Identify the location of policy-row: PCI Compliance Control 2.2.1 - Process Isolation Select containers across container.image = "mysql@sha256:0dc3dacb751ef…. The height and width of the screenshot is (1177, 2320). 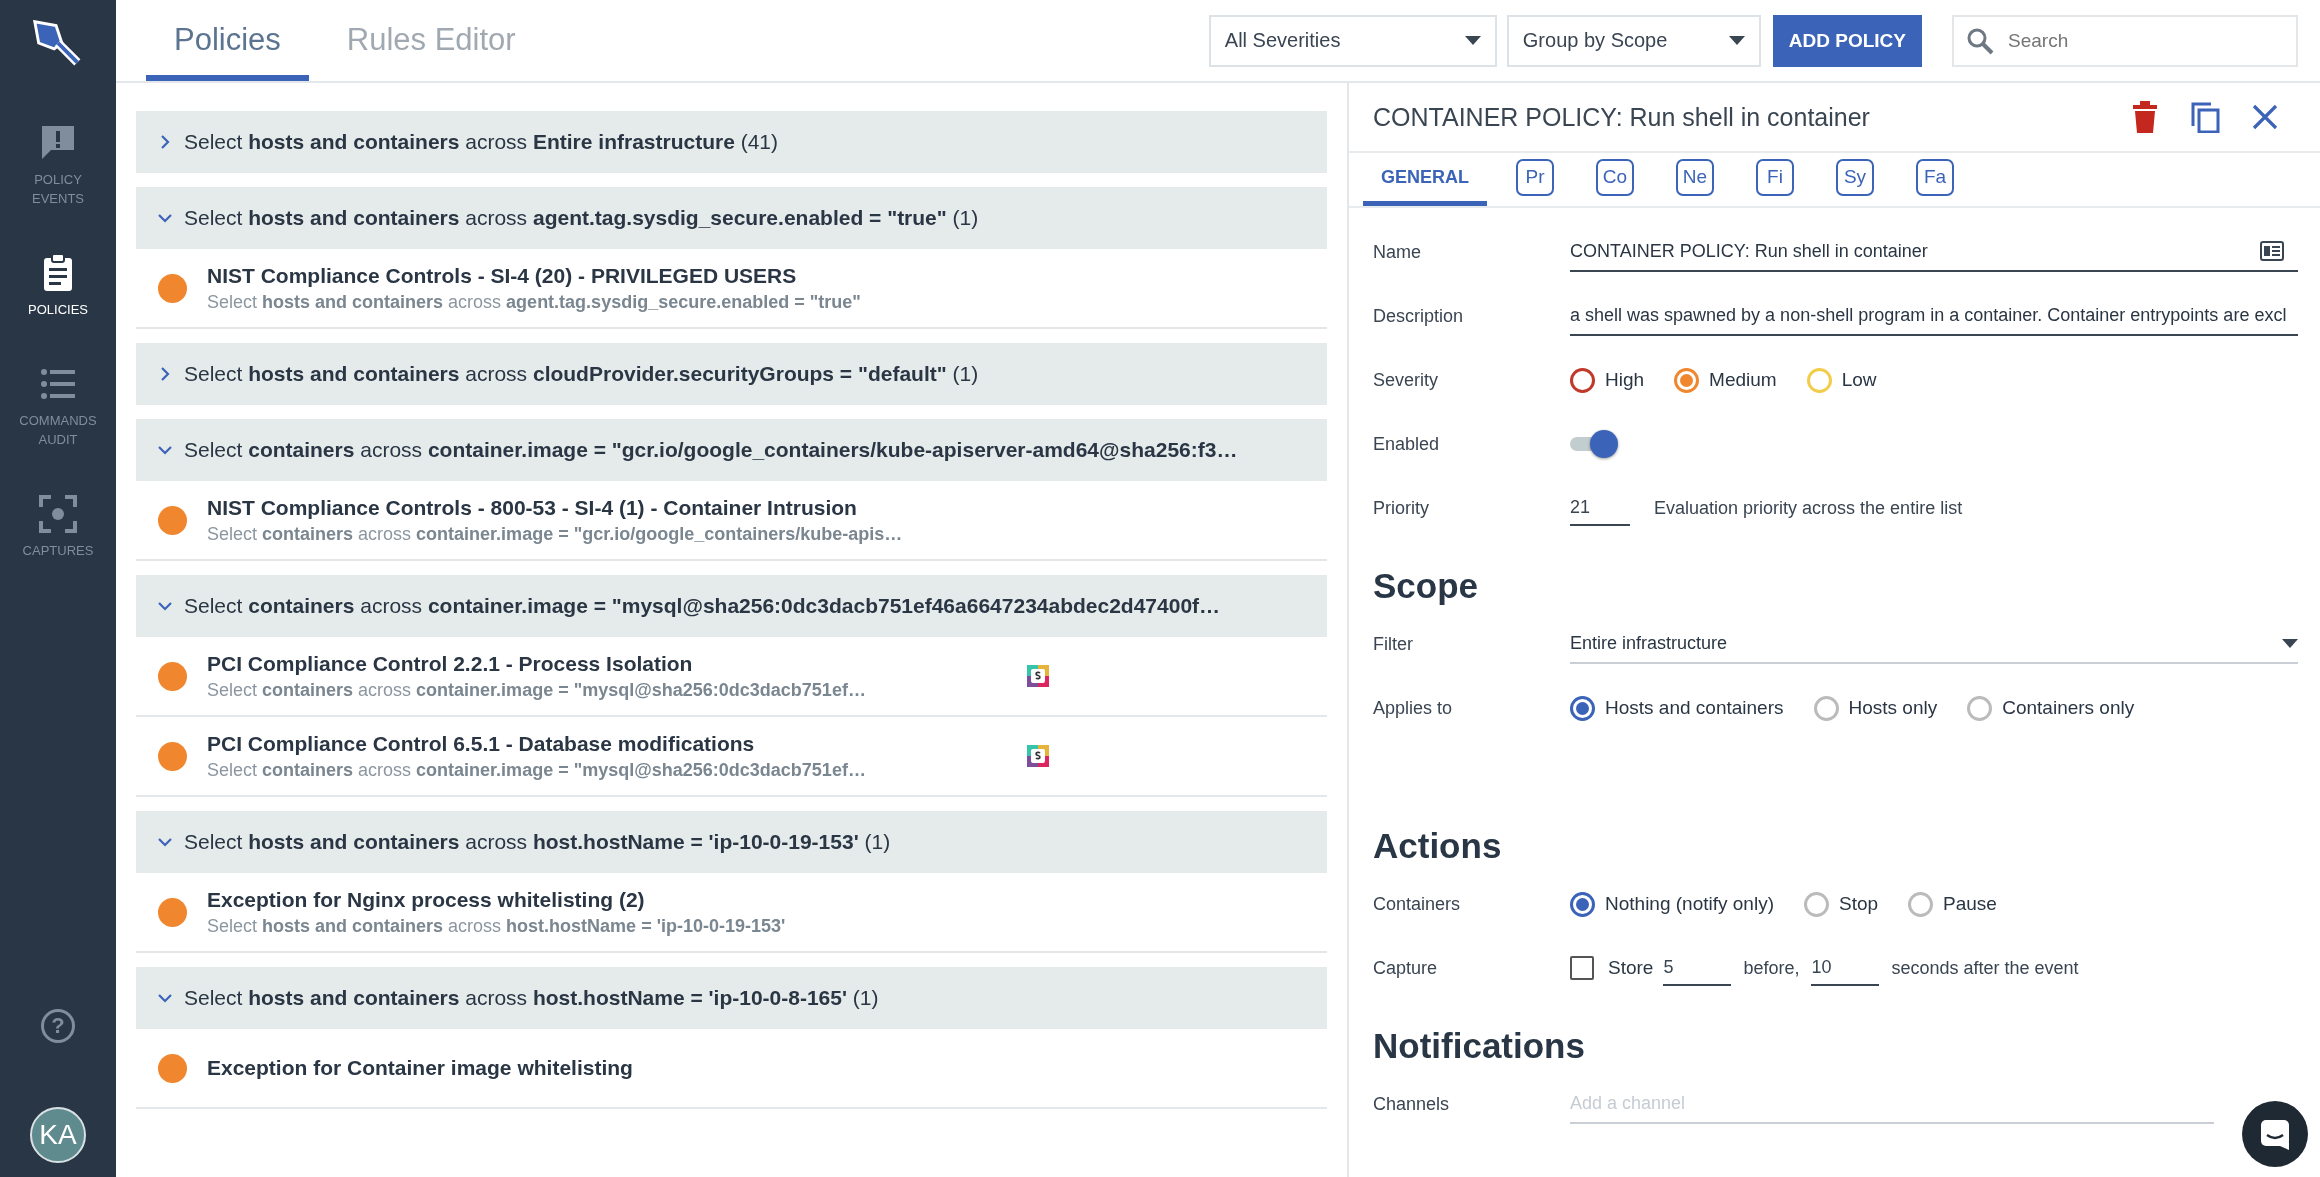
(731, 677).